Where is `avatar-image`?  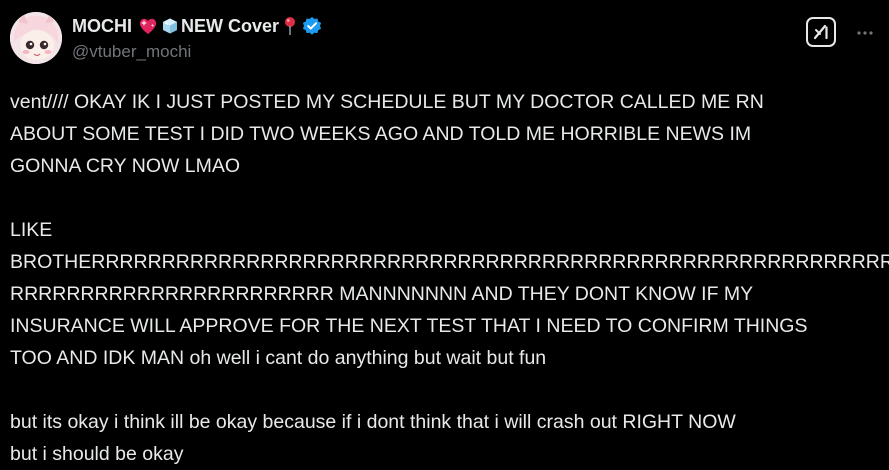 avatar-image is located at coordinates (36, 38).